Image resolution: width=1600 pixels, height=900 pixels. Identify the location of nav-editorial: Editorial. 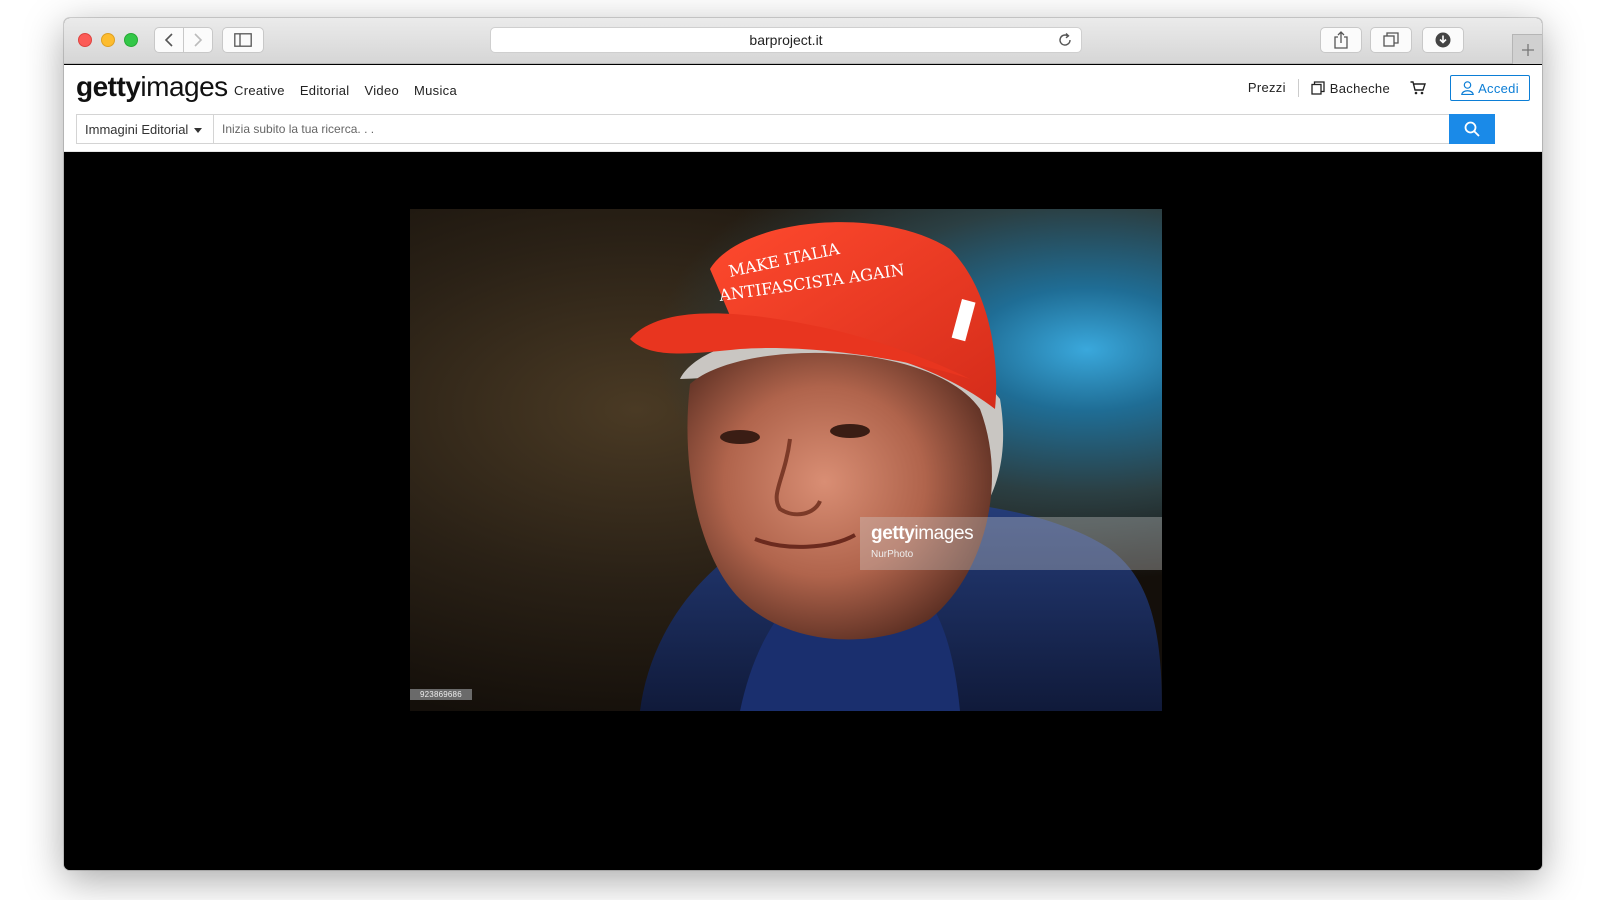
(325, 90).